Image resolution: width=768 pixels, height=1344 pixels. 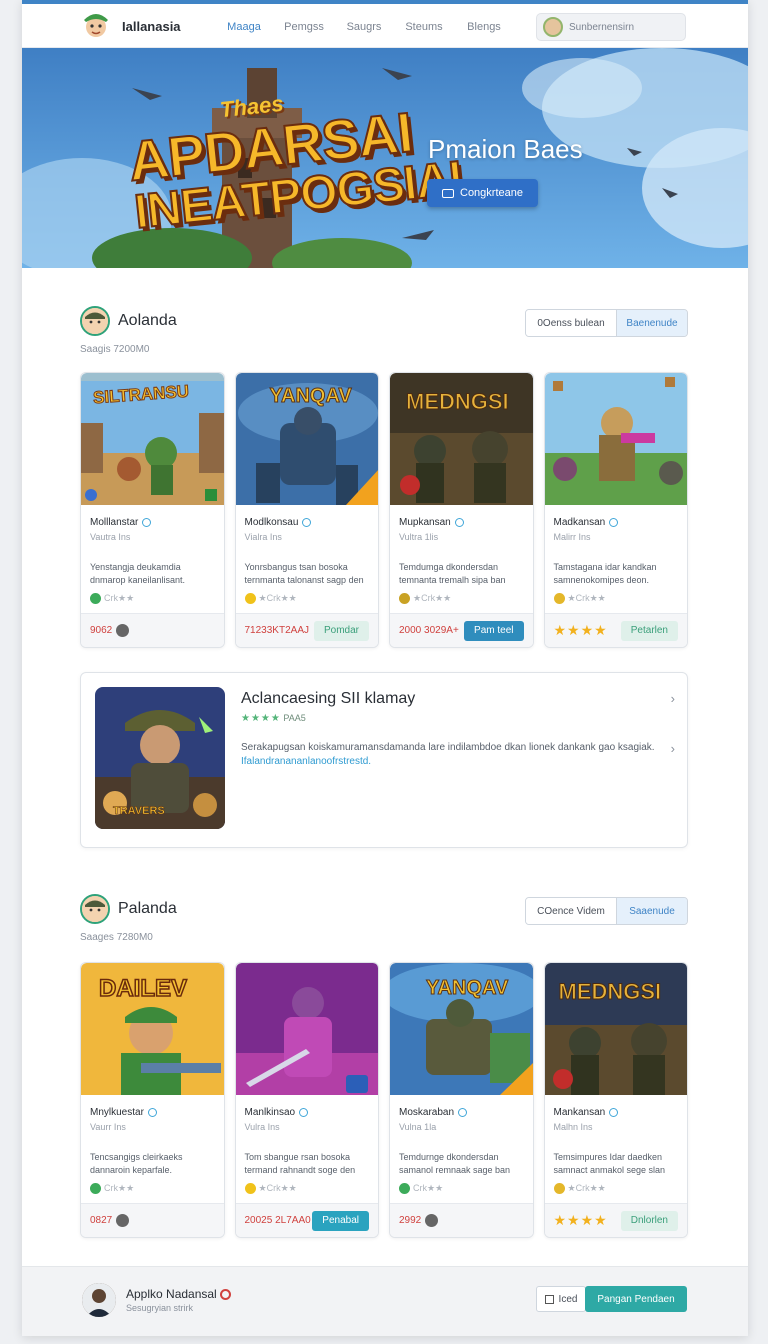 I want to click on price-text: 9062, so click(x=101, y=631).